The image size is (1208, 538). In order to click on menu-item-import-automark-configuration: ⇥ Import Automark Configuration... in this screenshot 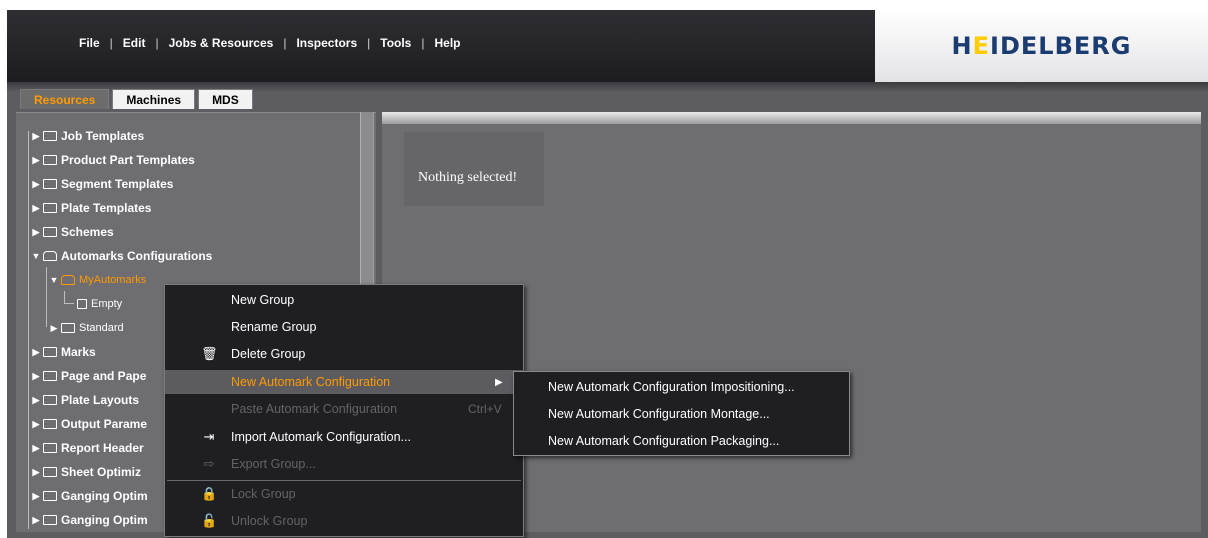, I will do `click(344, 437)`.